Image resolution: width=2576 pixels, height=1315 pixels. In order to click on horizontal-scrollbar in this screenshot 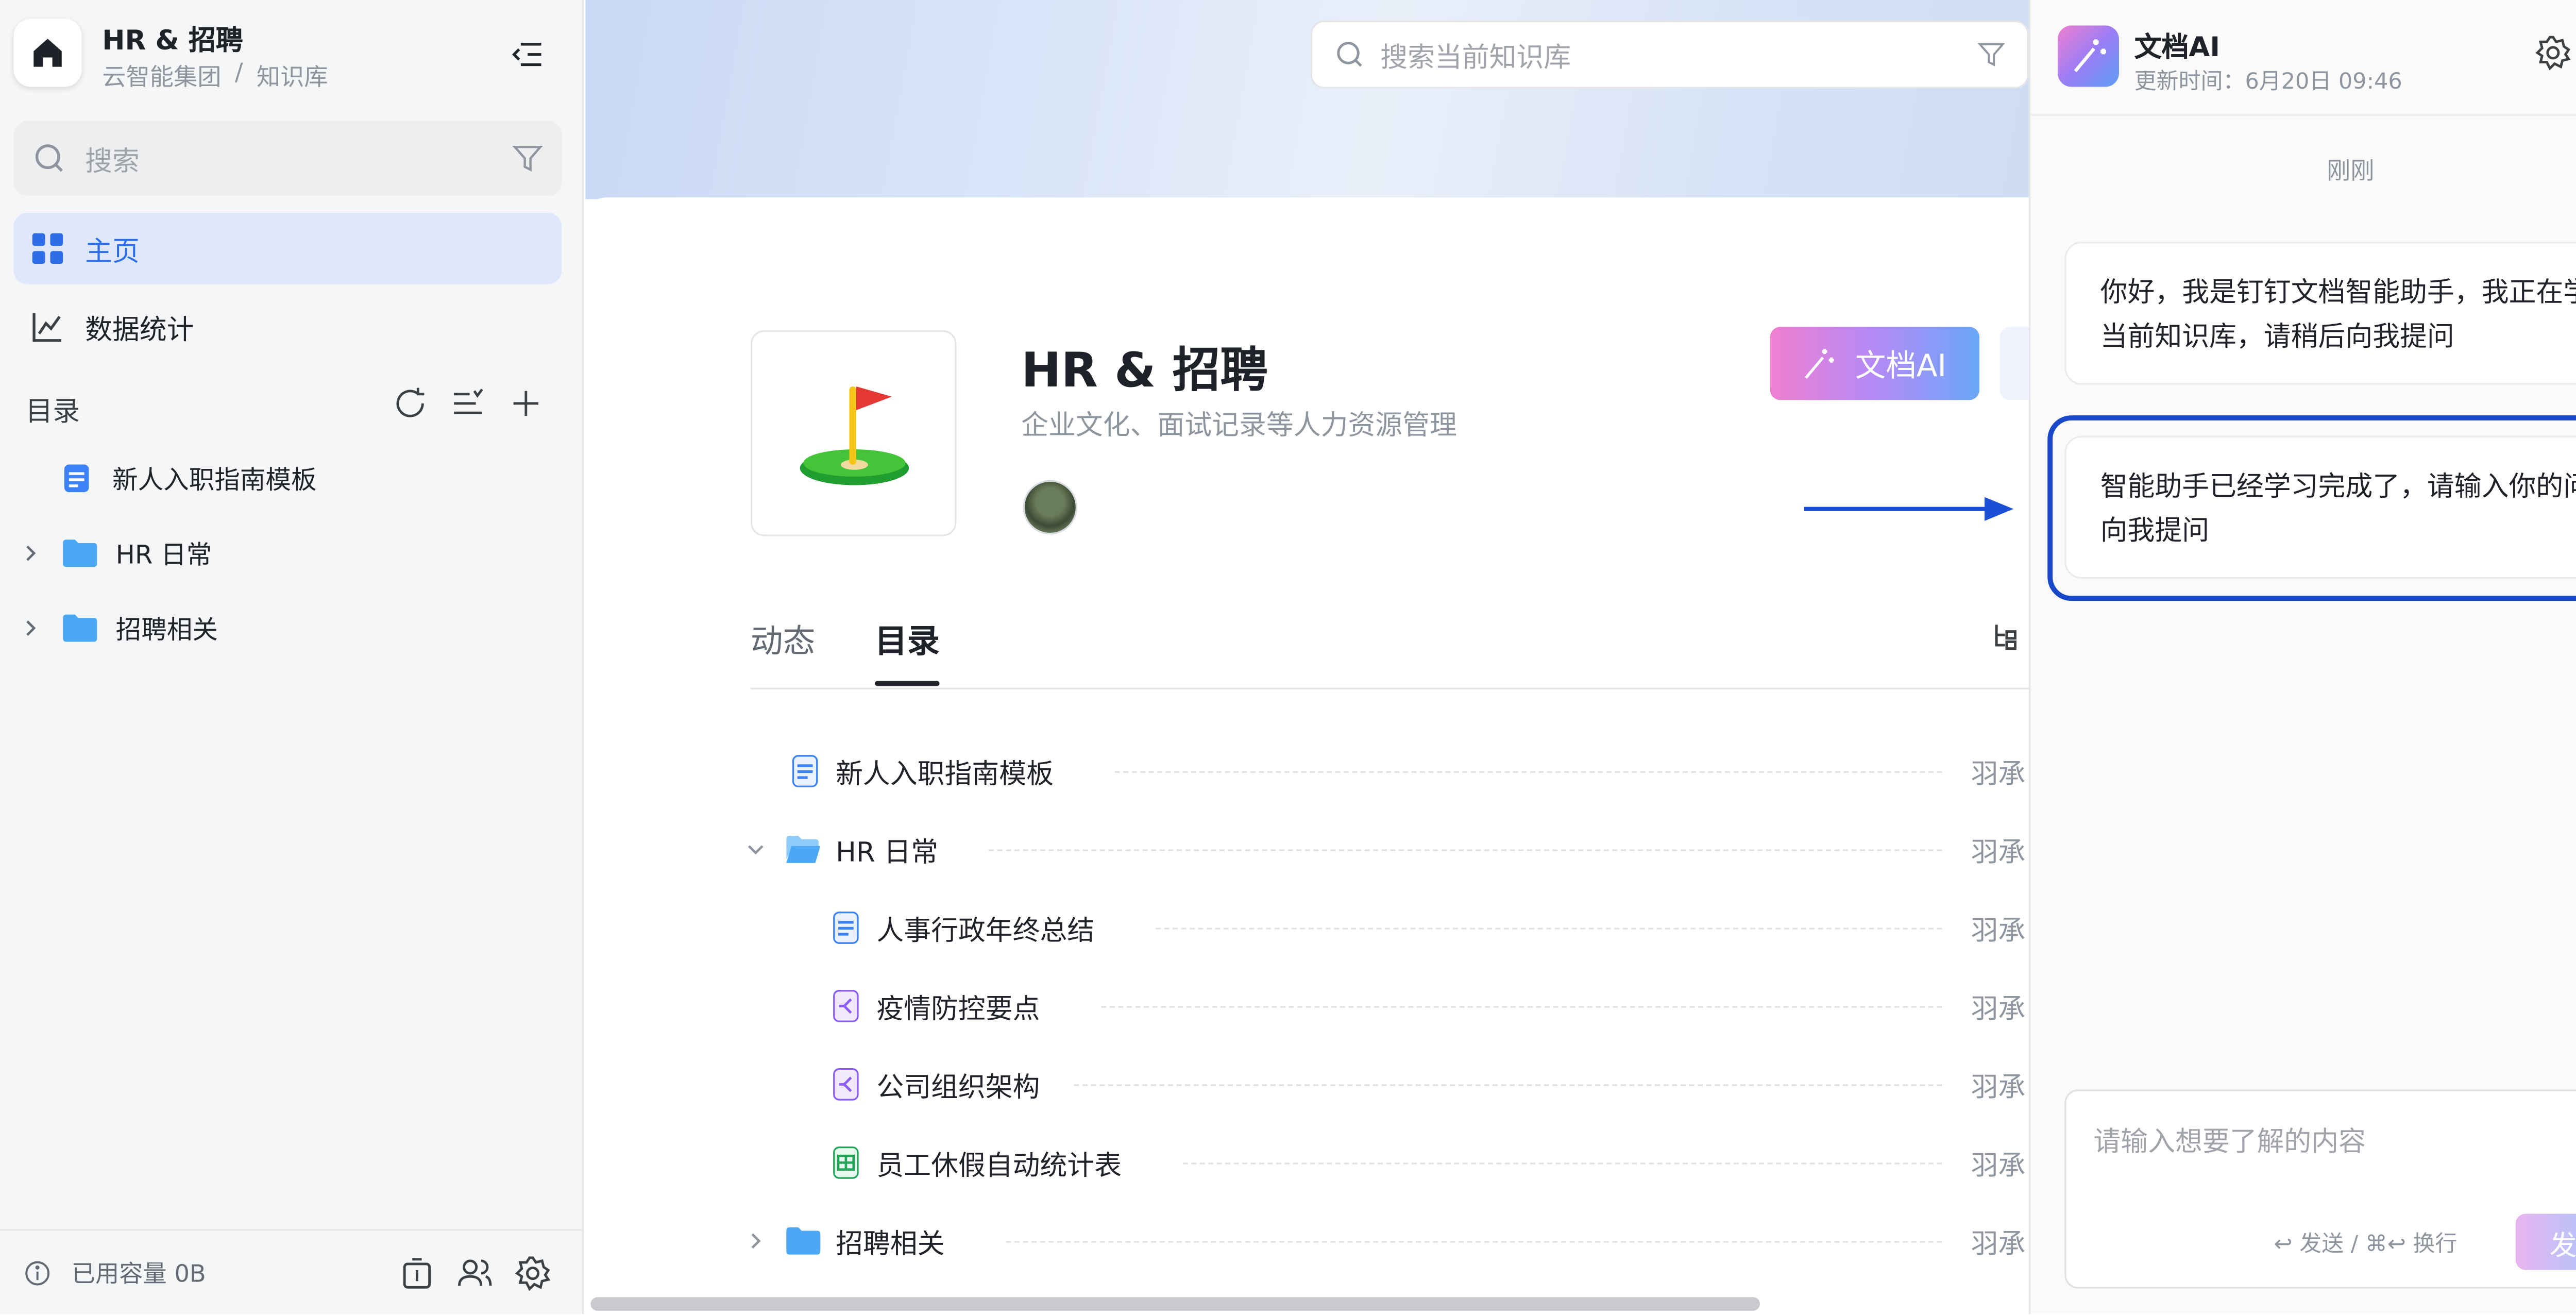, I will do `click(1175, 1304)`.